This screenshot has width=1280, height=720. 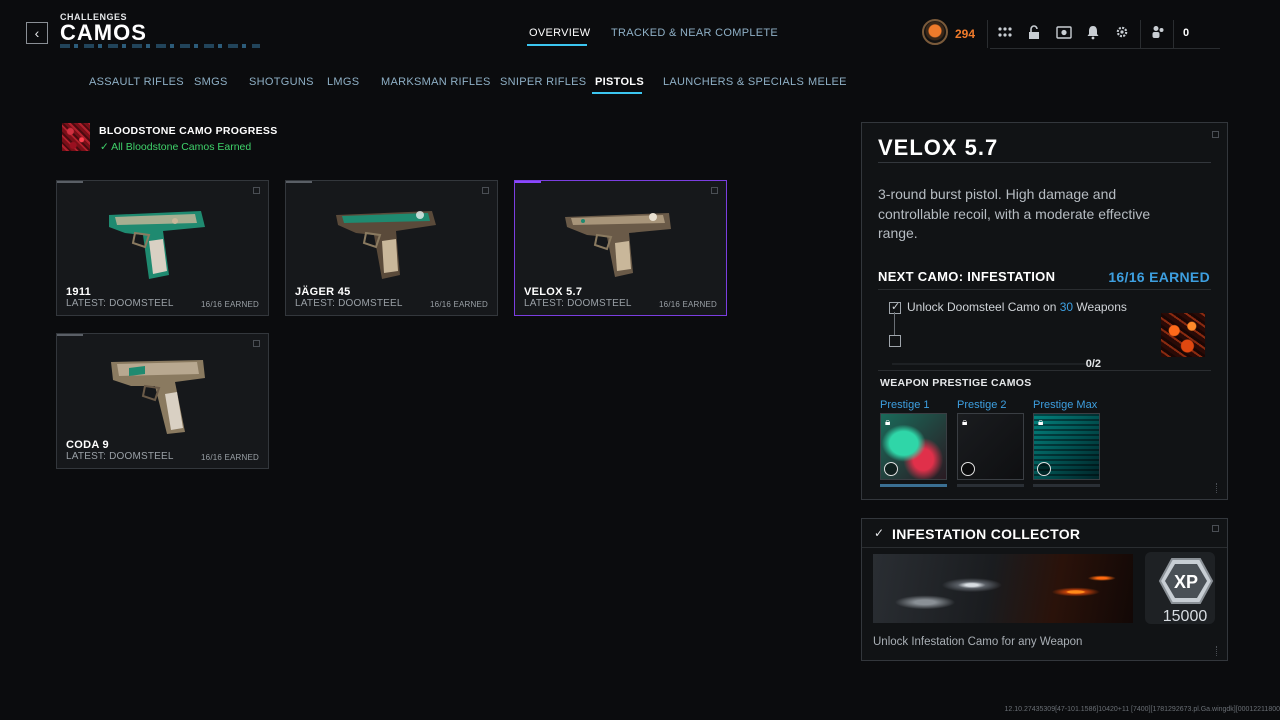 I want to click on next-camo-label: NEXT CAMO: INFESTATION, so click(x=967, y=276).